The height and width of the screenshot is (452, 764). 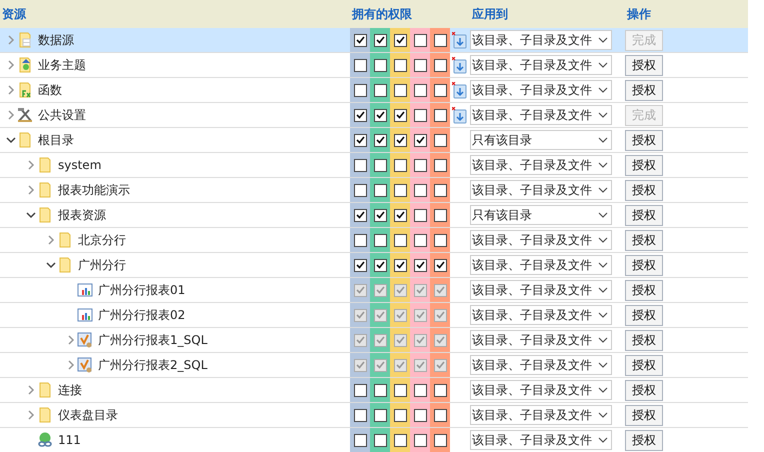 I want to click on resource-row: 广州分行 该目录、子目录及文件 授权, so click(x=374, y=265).